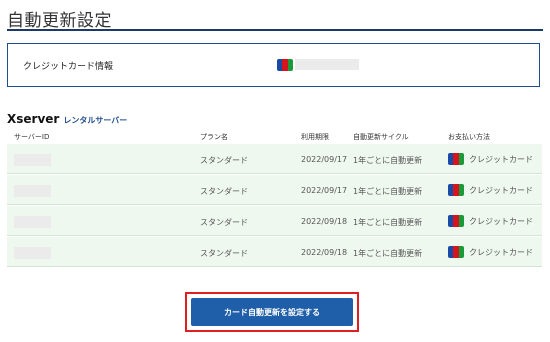 Image resolution: width=550 pixels, height=342 pixels. What do you see at coordinates (33, 119) in the screenshot?
I see `brand-name: Xserver` at bounding box center [33, 119].